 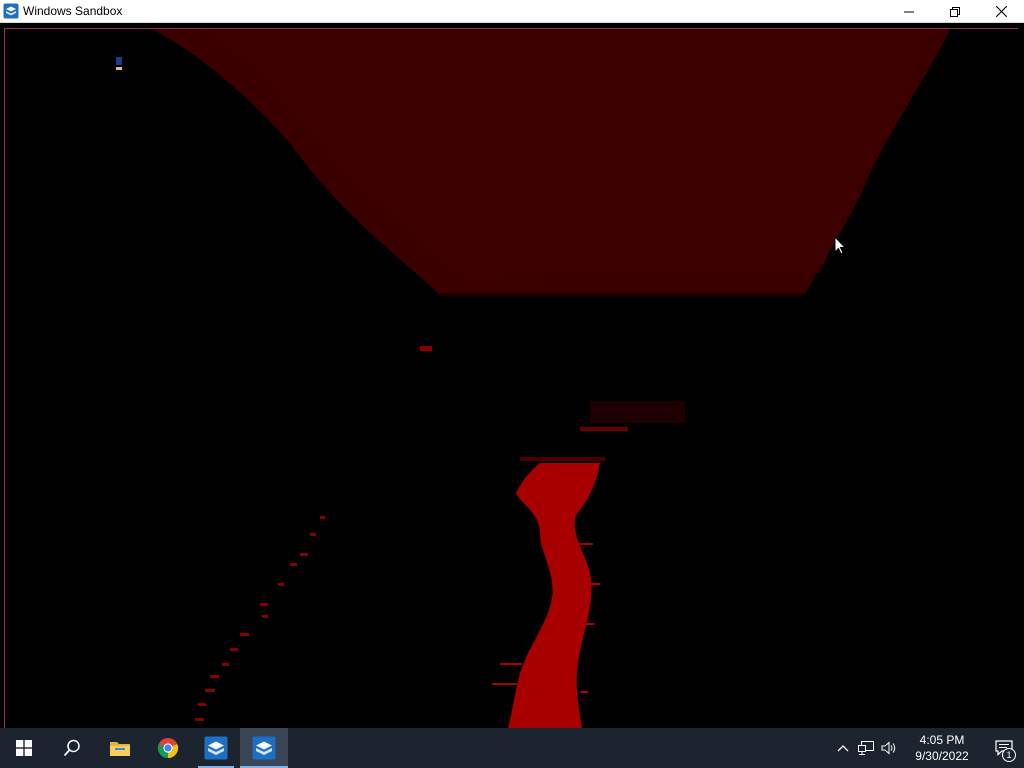 What do you see at coordinates (1009, 755) in the screenshot?
I see `notification-count-badge: 1` at bounding box center [1009, 755].